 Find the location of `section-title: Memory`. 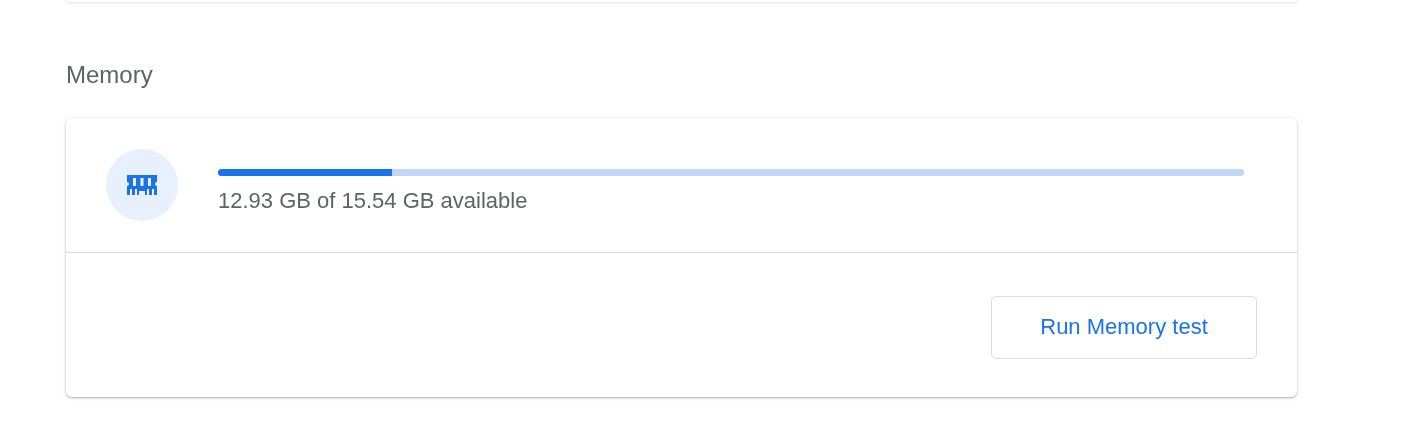

section-title: Memory is located at coordinates (109, 75).